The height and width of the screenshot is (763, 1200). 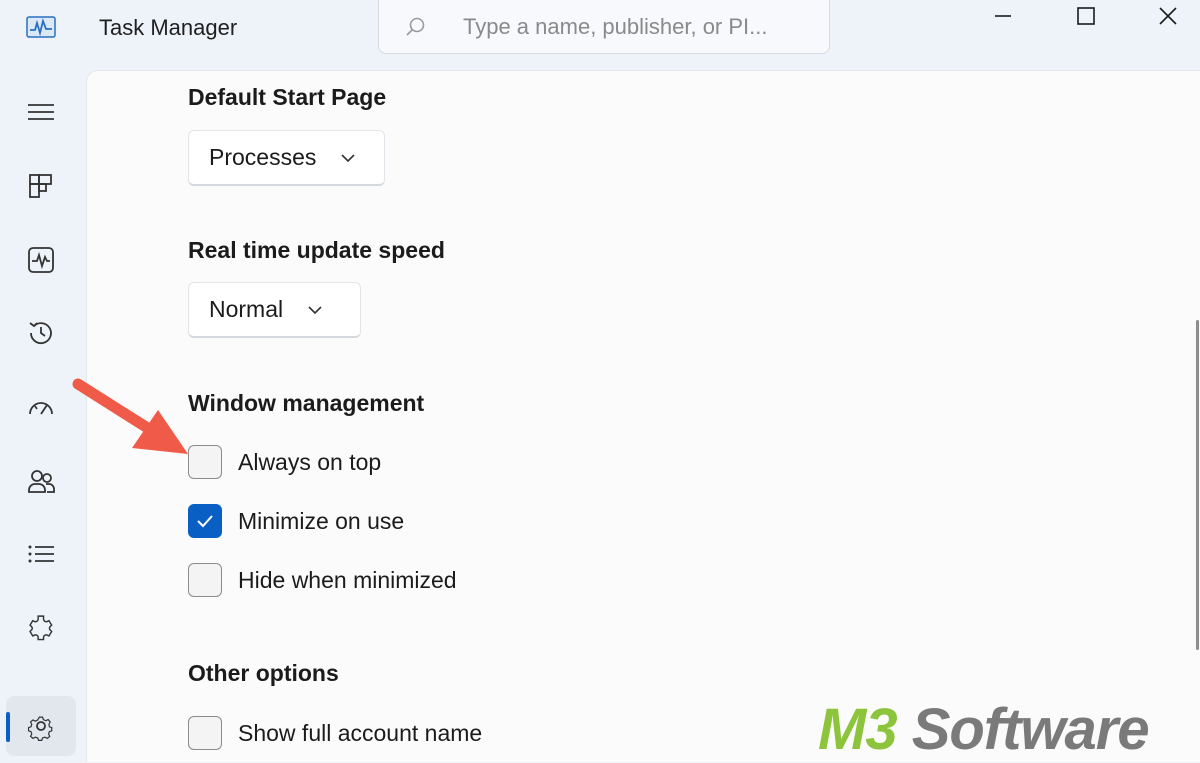 I want to click on scrollbar, so click(x=1197, y=485).